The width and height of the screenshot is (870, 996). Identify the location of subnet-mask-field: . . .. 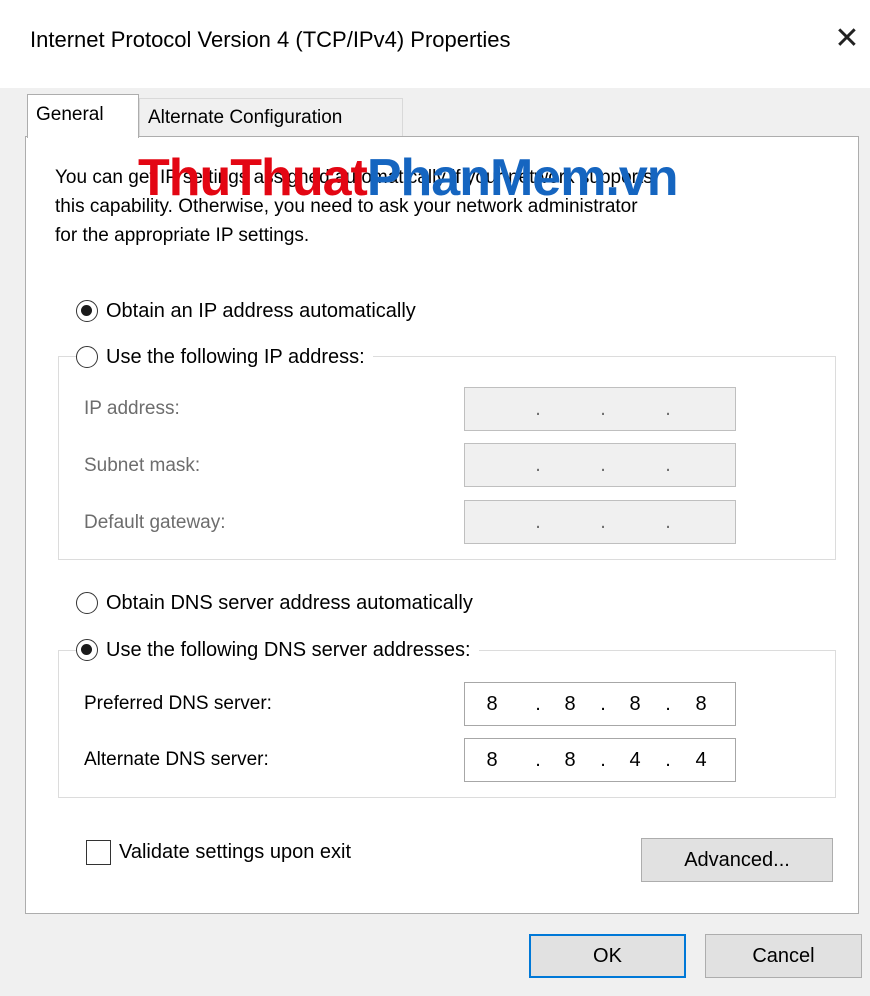
(600, 465).